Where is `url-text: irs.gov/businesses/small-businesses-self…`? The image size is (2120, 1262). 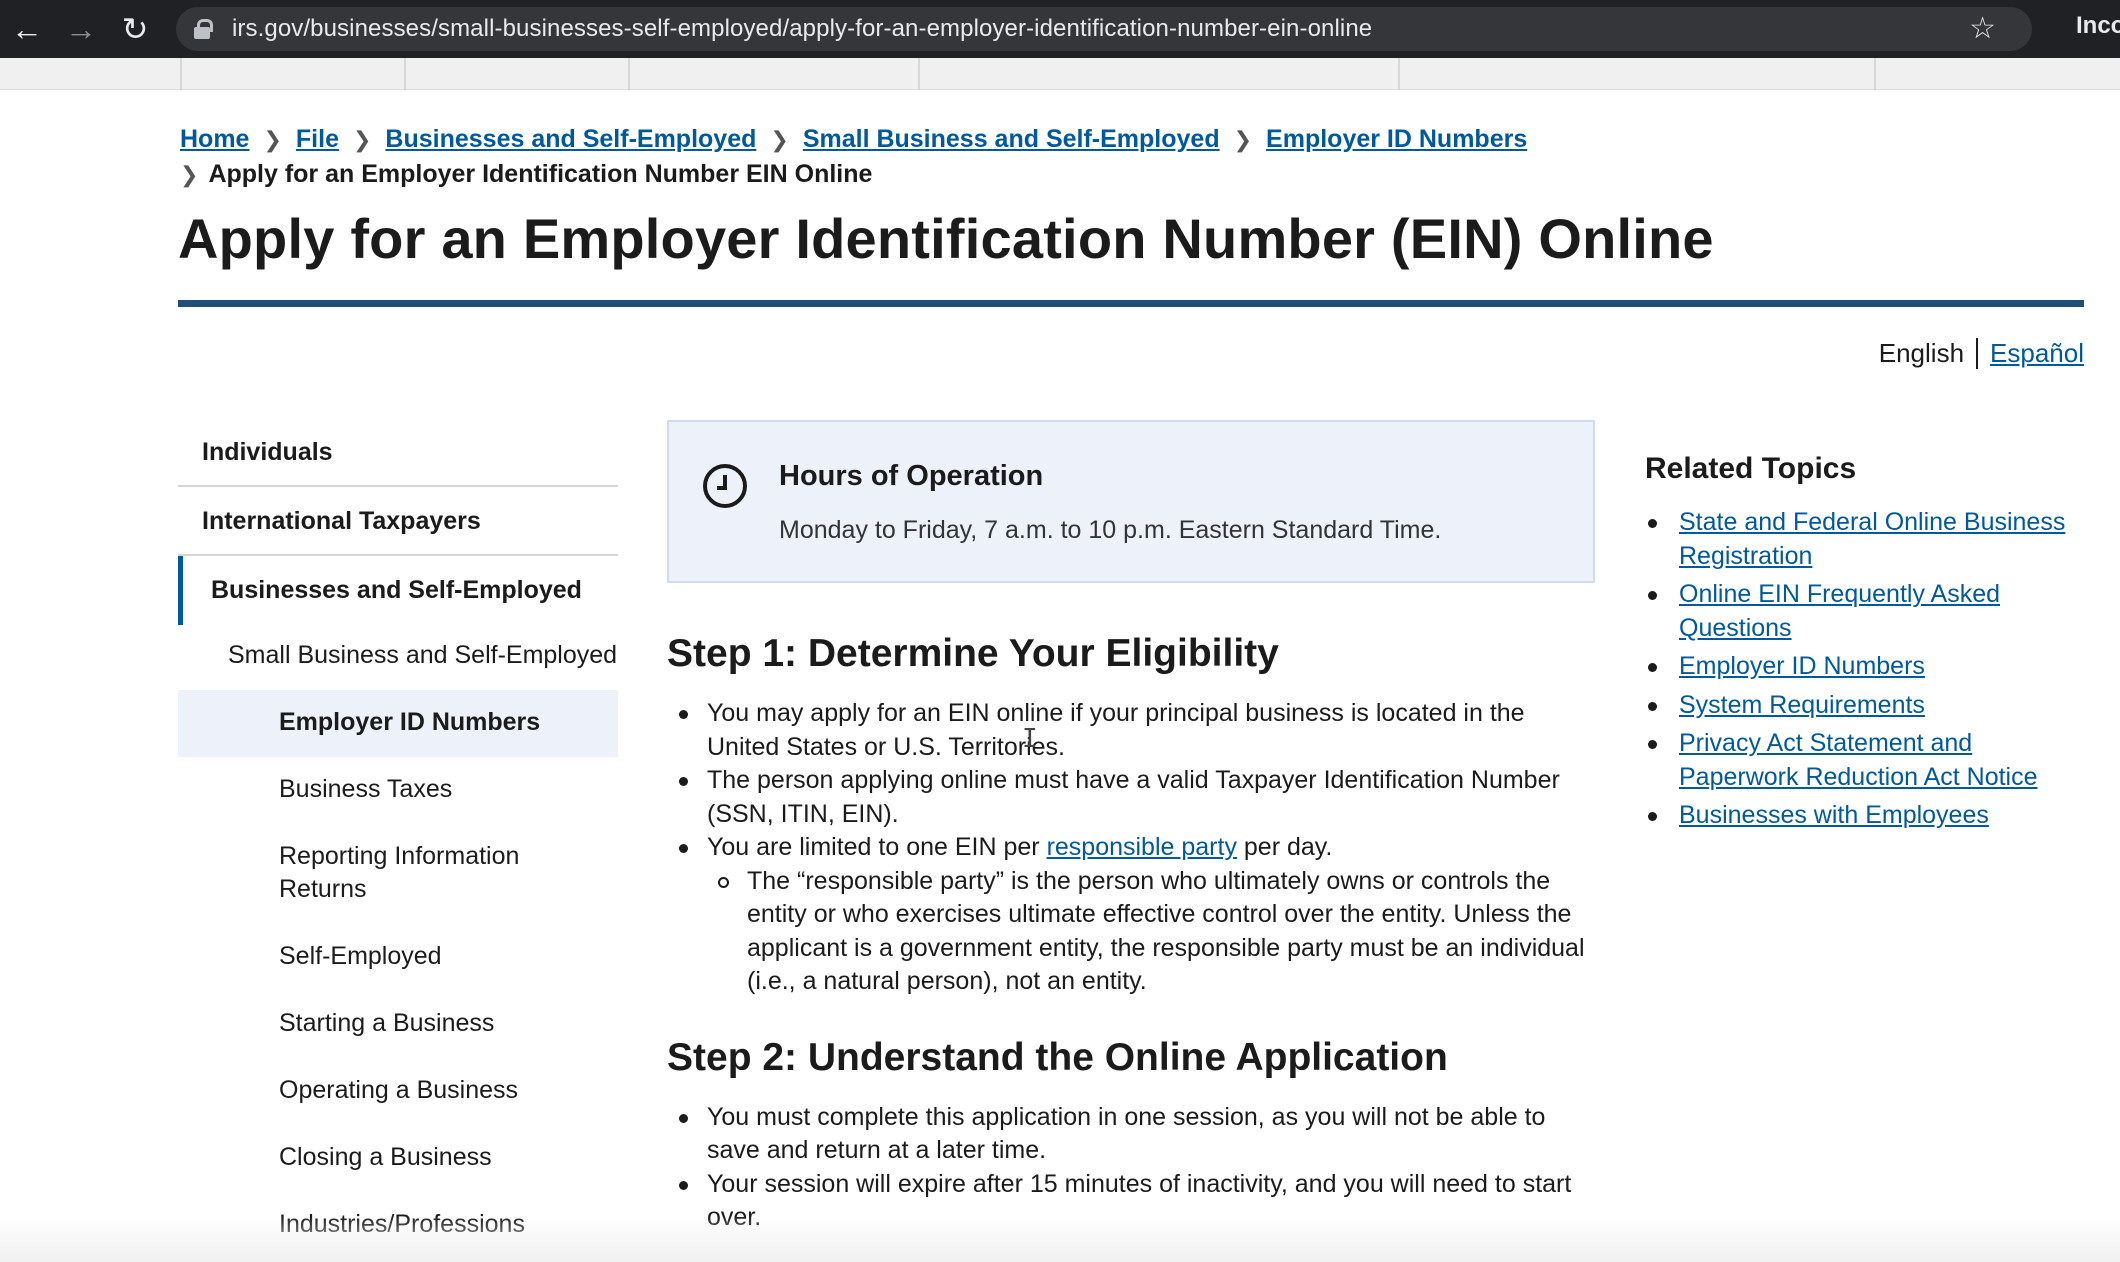
url-text: irs.gov/businesses/small-businesses-self… is located at coordinates (802, 29).